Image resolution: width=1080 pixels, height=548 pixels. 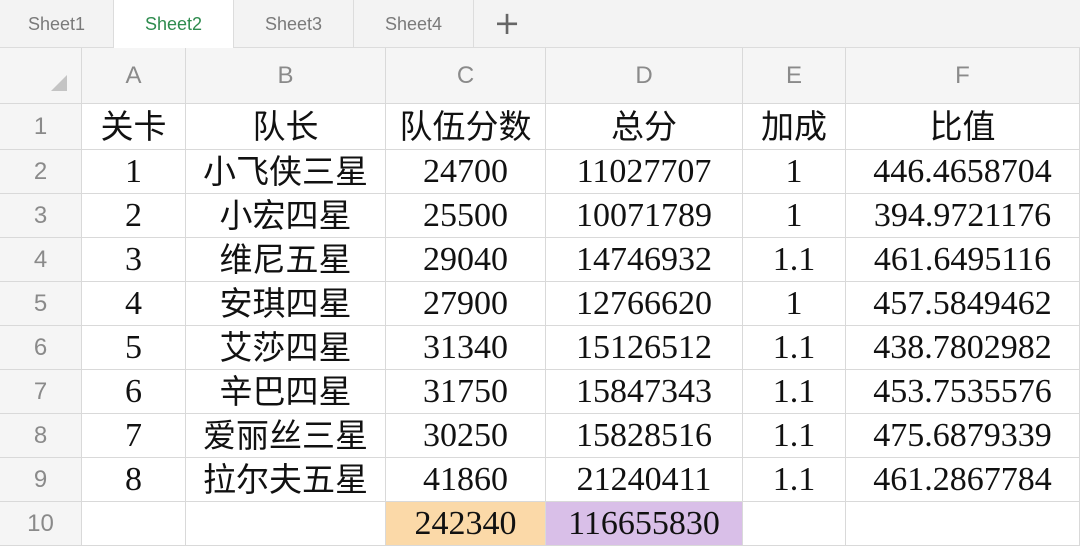 I want to click on row-header-4: 4, so click(x=41, y=260).